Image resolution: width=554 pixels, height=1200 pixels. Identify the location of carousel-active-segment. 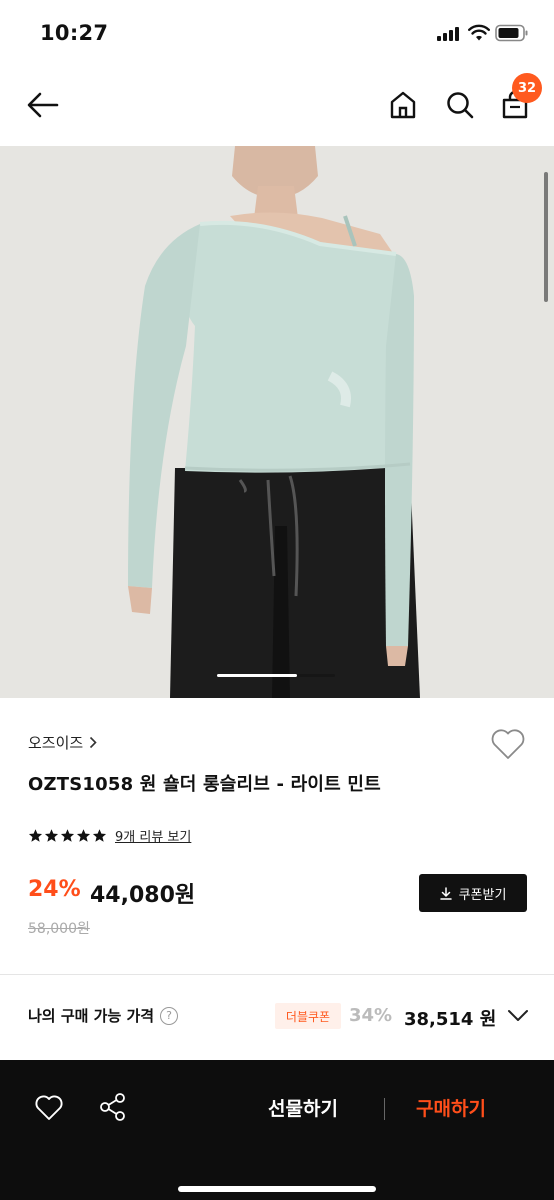
(257, 675).